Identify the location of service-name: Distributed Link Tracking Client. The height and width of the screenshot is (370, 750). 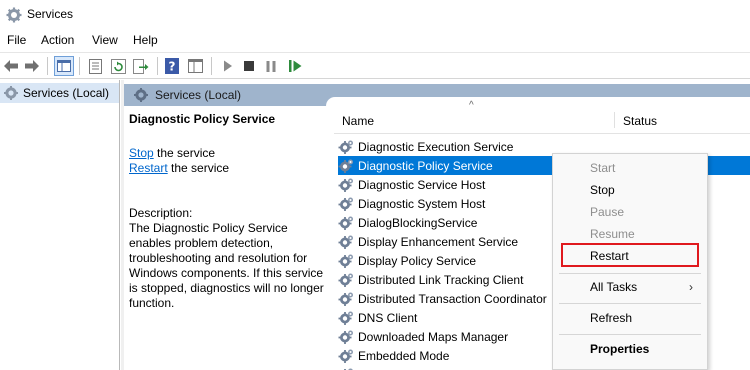
(441, 279).